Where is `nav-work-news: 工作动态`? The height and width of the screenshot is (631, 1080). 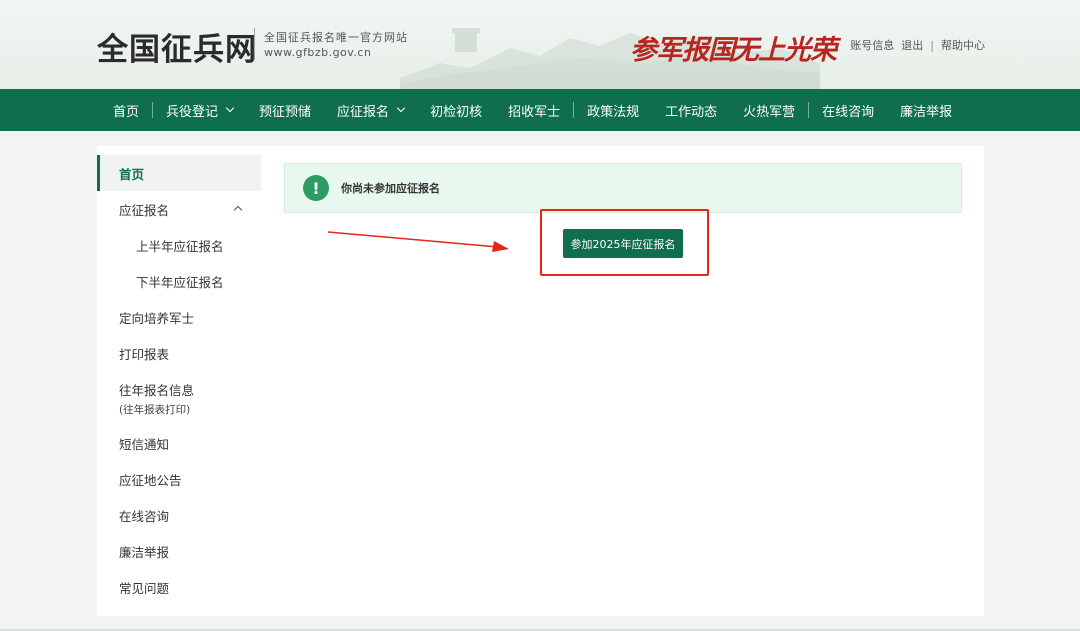 nav-work-news: 工作动态 is located at coordinates (691, 110).